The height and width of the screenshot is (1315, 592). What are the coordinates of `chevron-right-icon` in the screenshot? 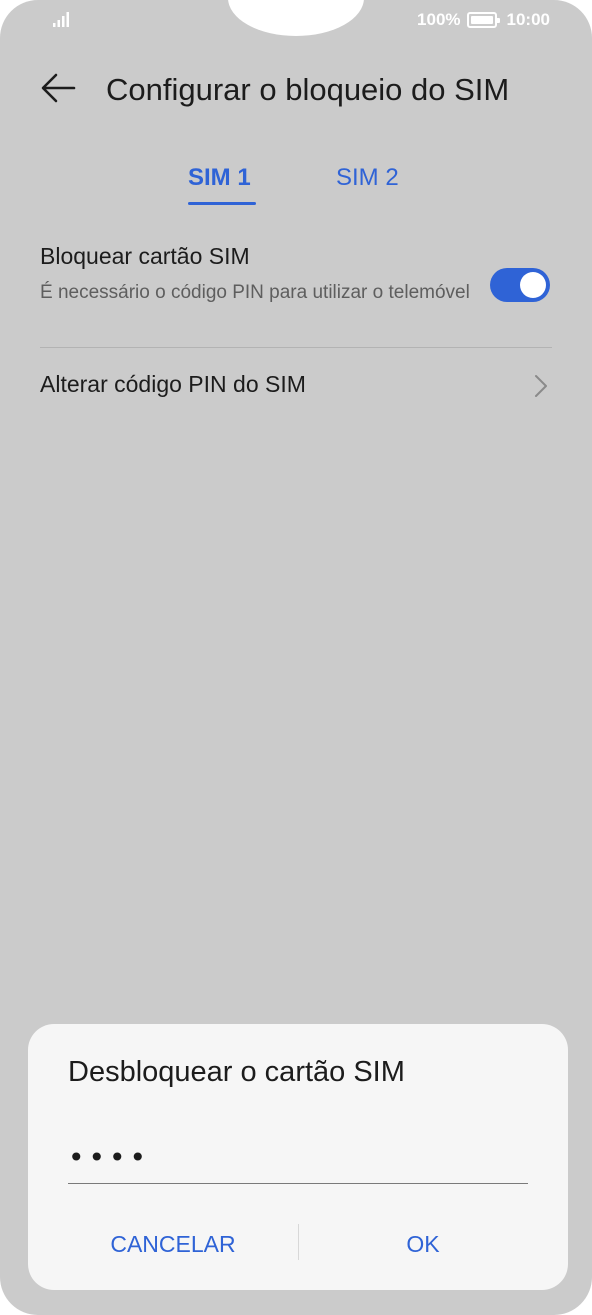 It's located at (541, 386).